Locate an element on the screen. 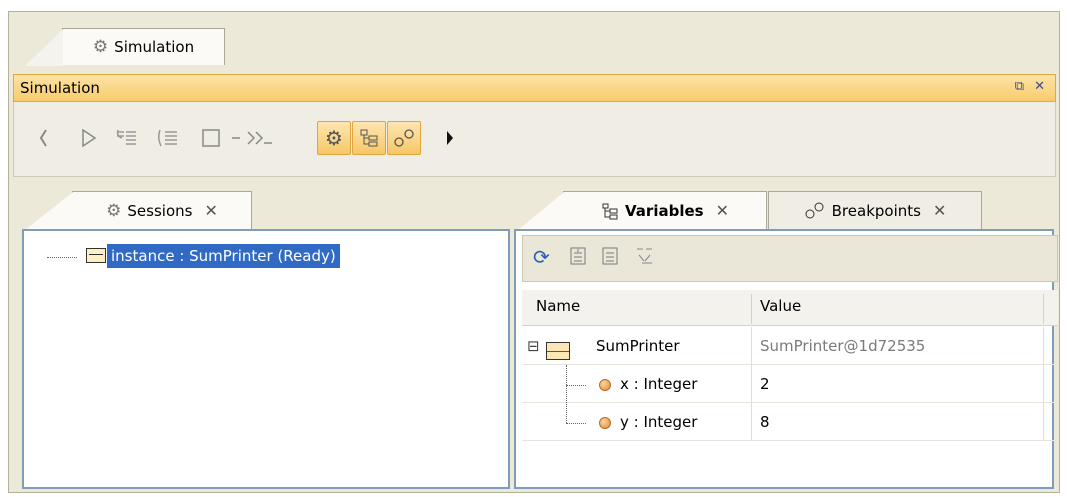 This screenshot has height=497, width=1067. variables-tree-icon is located at coordinates (610, 211).